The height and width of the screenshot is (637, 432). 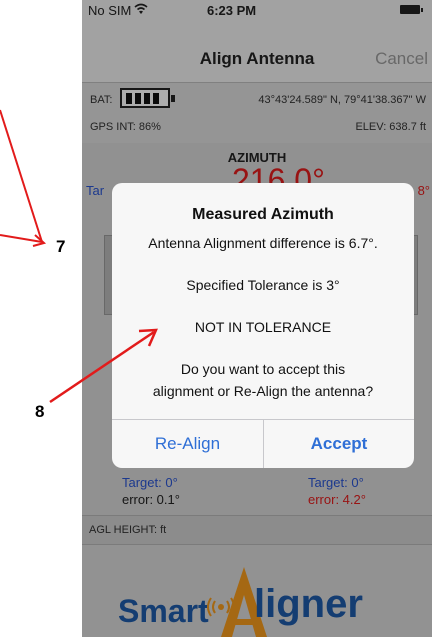 I want to click on accept-button: Accept, so click(x=339, y=444).